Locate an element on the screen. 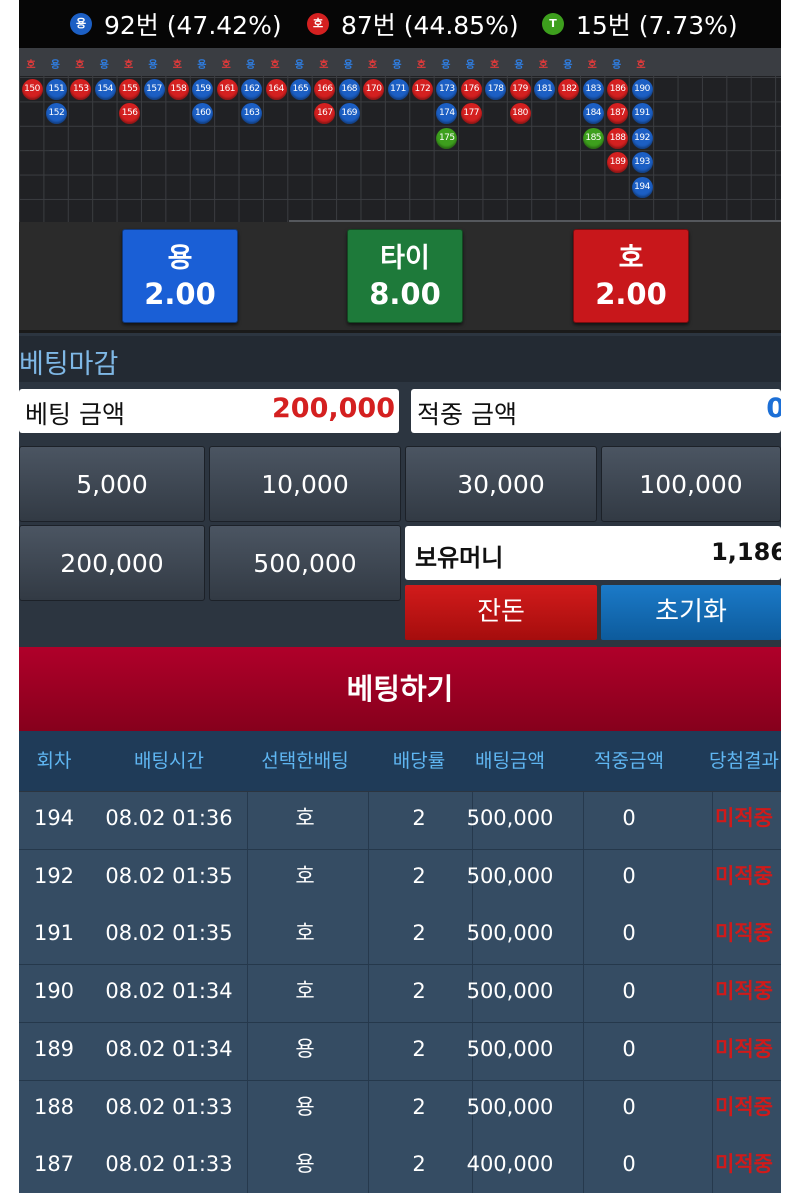 The image size is (800, 1193). road-ball: 158 is located at coordinates (178, 89).